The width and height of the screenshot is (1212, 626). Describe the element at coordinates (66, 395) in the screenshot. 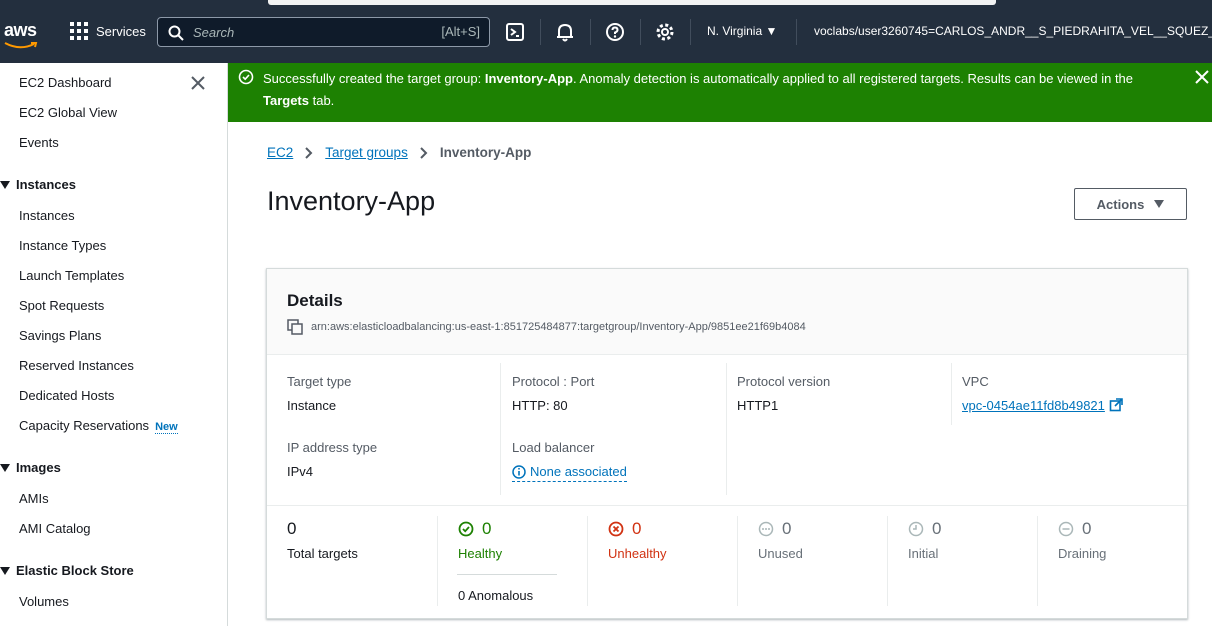

I see `sidebar-item-dedicated-hosts: Dedicated Hosts` at that location.